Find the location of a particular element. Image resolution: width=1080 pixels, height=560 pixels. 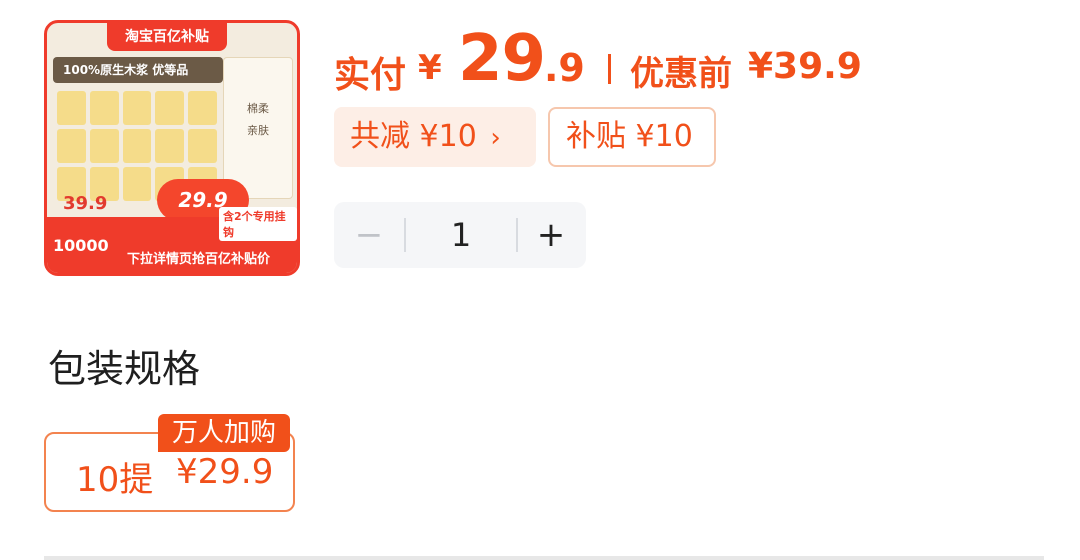

section-title: 包装规格 is located at coordinates (124, 369).